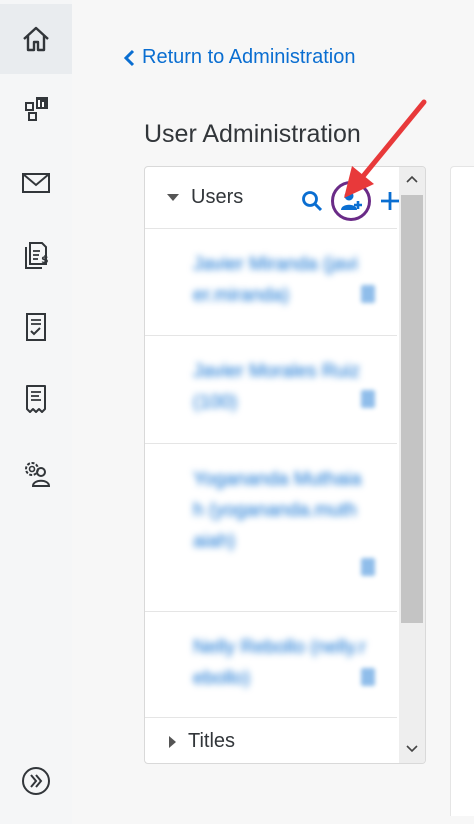  I want to click on page-title: User Administration, so click(252, 134).